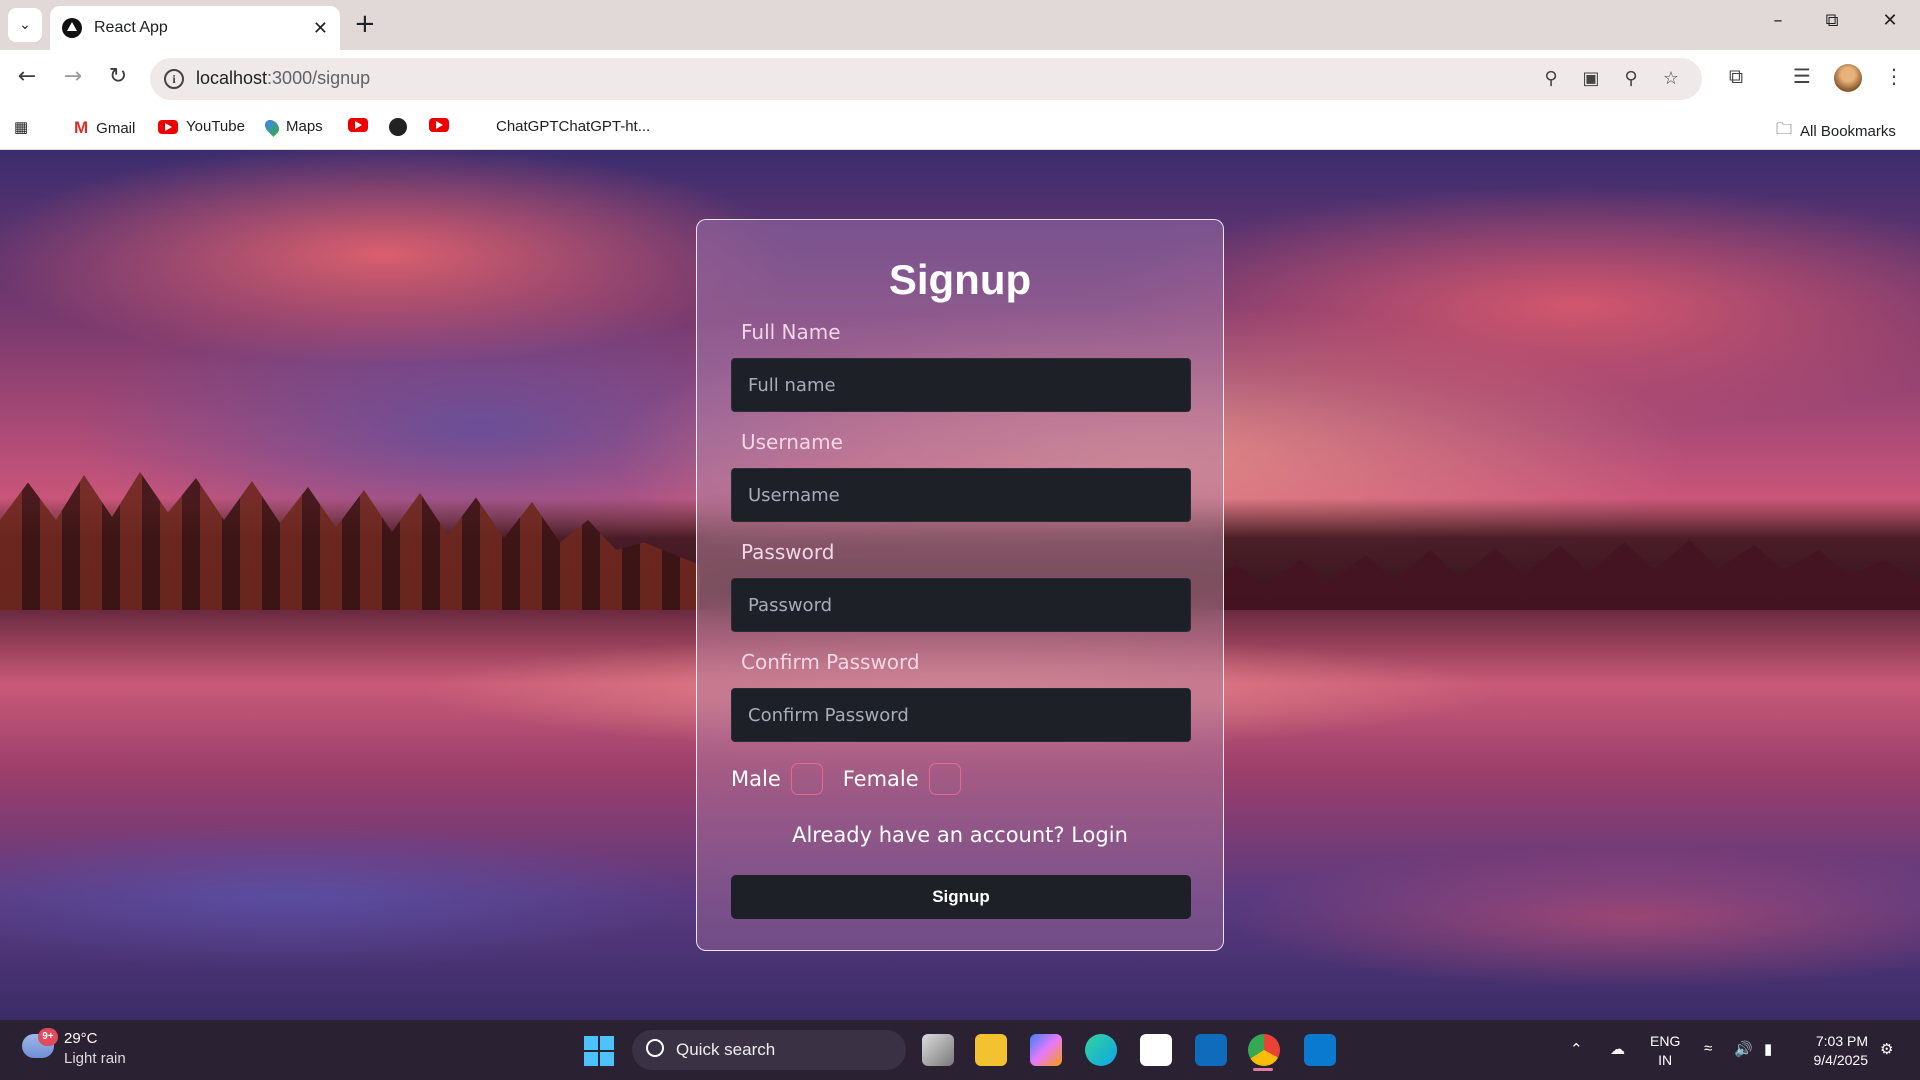 This screenshot has height=1080, width=1920. Describe the element at coordinates (1841, 1041) in the screenshot. I see `clock-time: 7:03 PM` at that location.